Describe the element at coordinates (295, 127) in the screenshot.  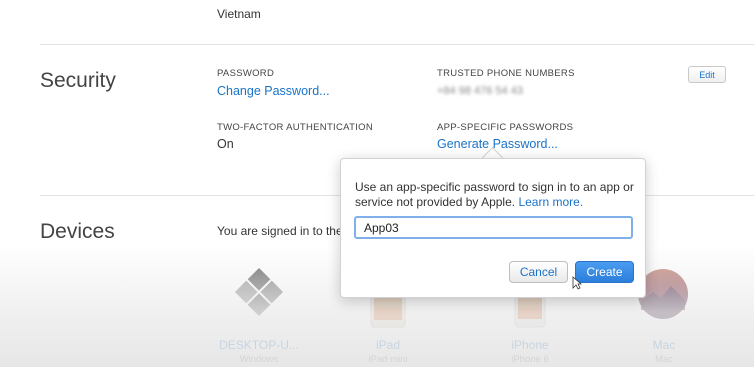
I see `two-factor-label: TWO-FACTOR AUTHENTICATION` at that location.